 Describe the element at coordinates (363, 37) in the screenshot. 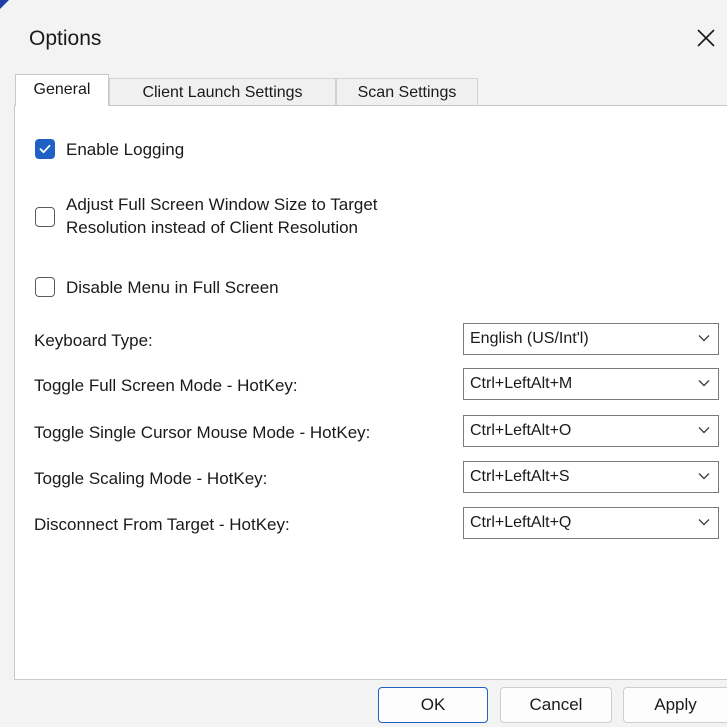

I see `title-bar: Options` at that location.